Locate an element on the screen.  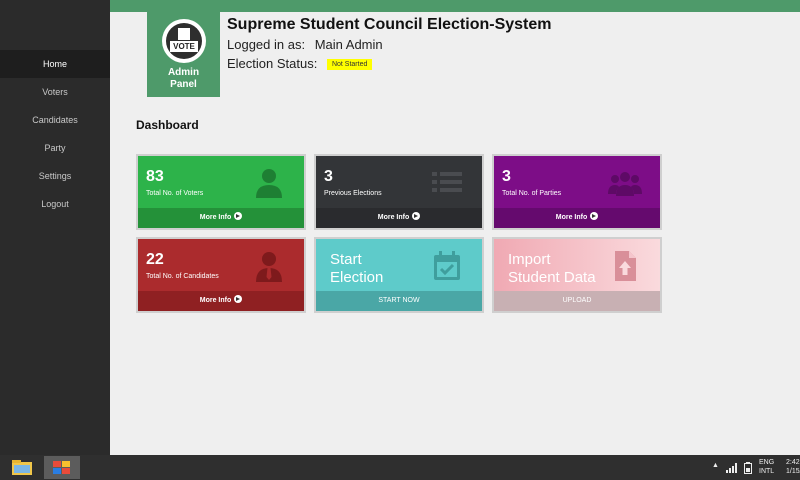
voters-count: 83 is located at coordinates (155, 176).